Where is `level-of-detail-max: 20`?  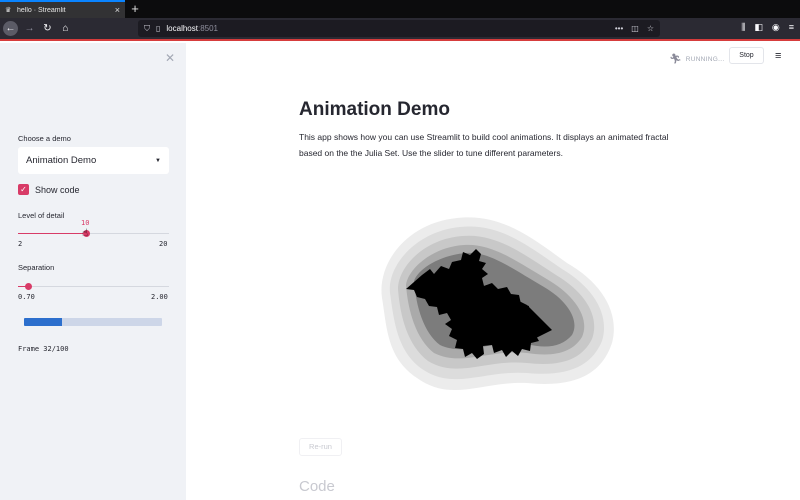
level-of-detail-max: 20 is located at coordinates (163, 244).